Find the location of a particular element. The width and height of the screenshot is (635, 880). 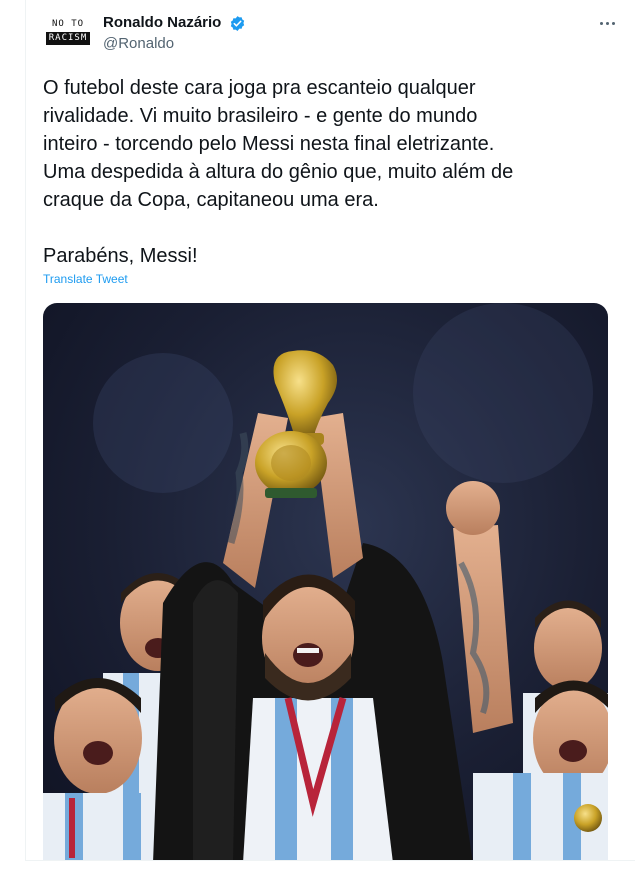

user-info: Ronaldo Nazário @Ronaldo is located at coordinates (174, 34).